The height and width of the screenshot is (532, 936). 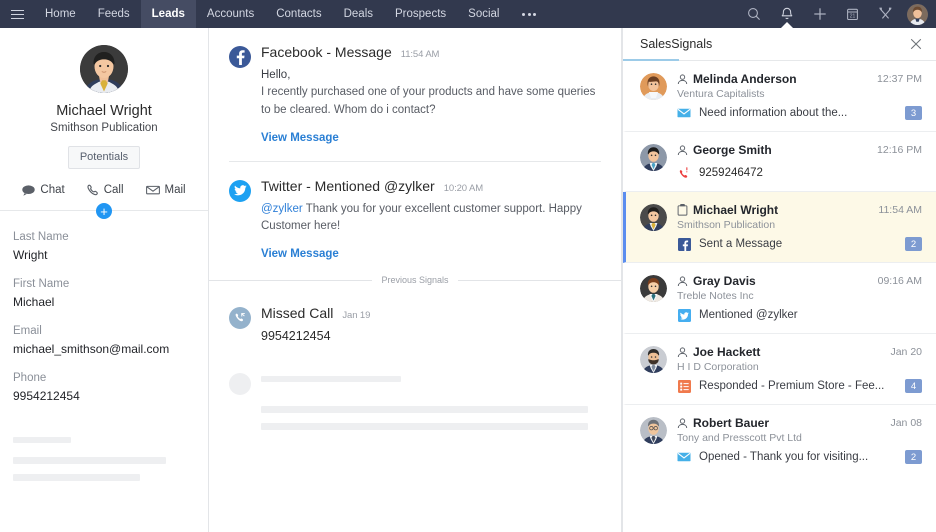 What do you see at coordinates (799, 281) in the screenshot?
I see `signal-row-line-primary: Gray Davis 09:16 AM` at bounding box center [799, 281].